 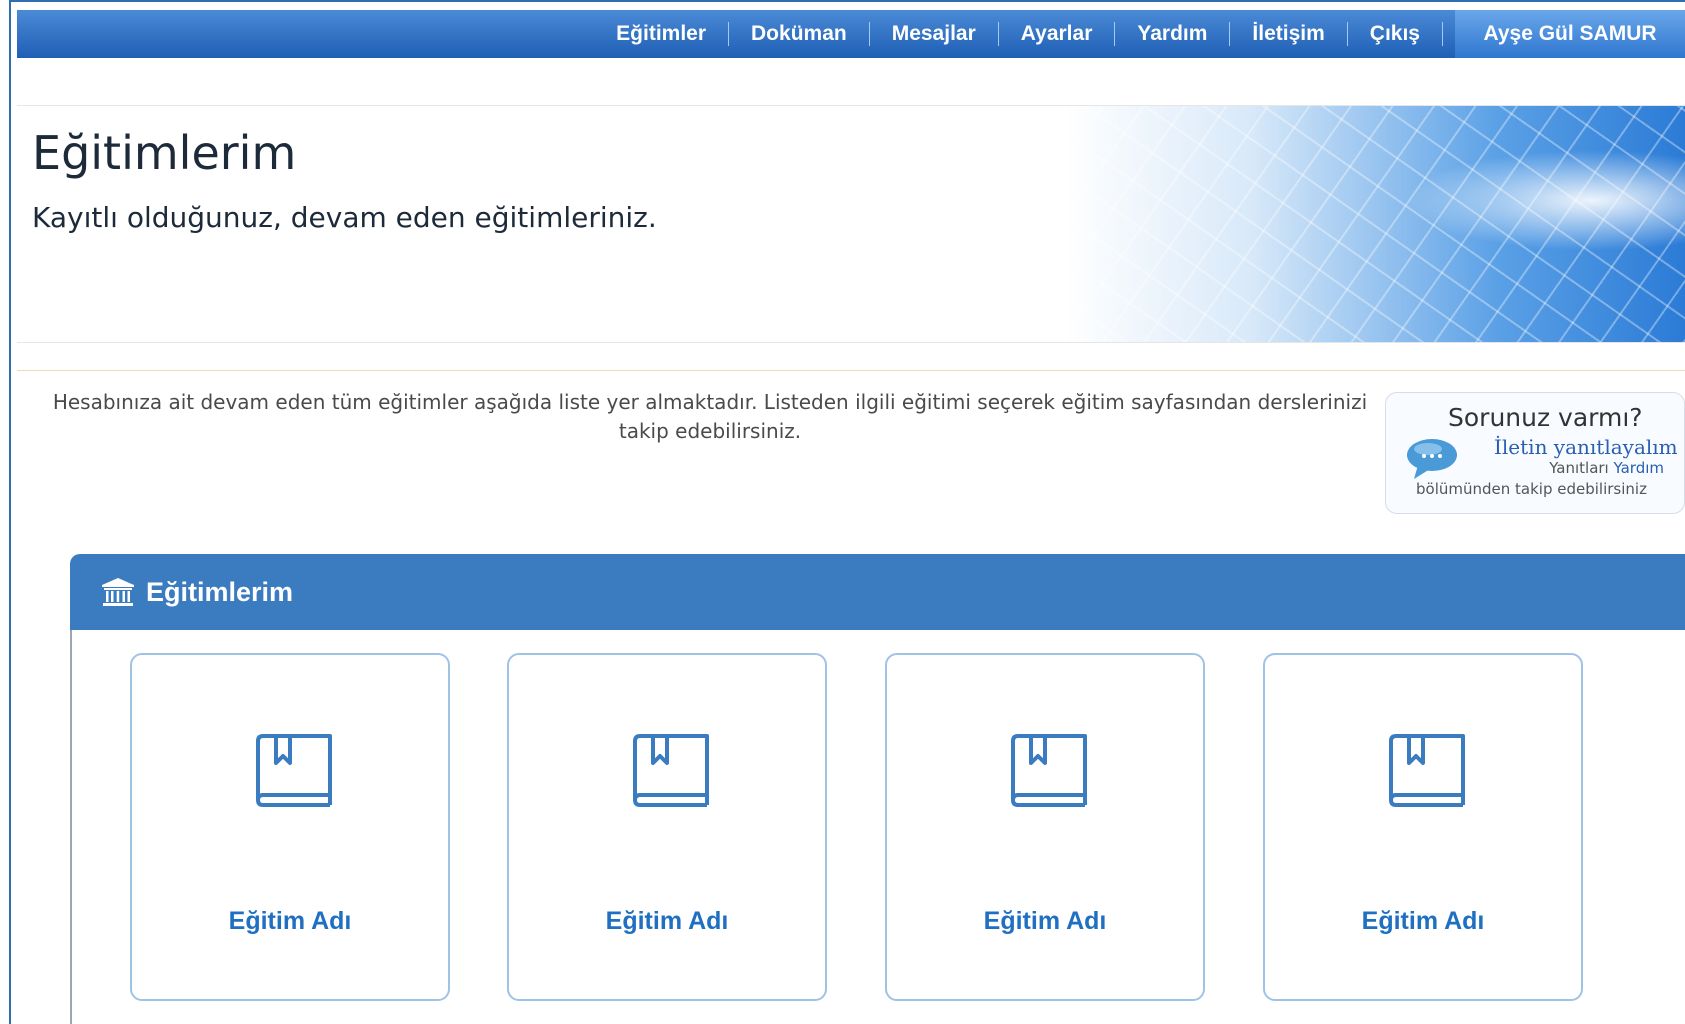 I want to click on page-title: Eğitimlerim, so click(x=164, y=153).